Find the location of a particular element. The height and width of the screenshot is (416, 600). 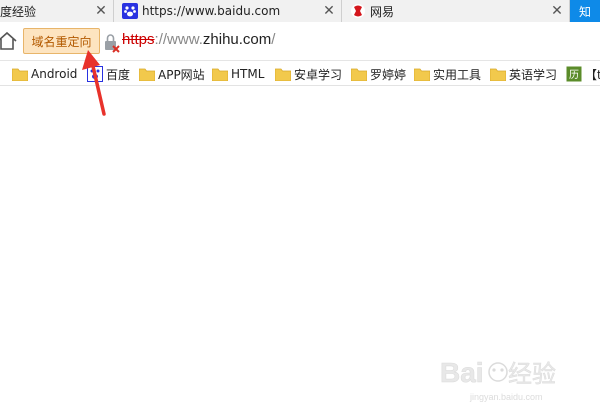

tab-strip: 度经验 ✕ https://www.baidu.com ✕ 网易 ✕ 知 is located at coordinates (300, 11).